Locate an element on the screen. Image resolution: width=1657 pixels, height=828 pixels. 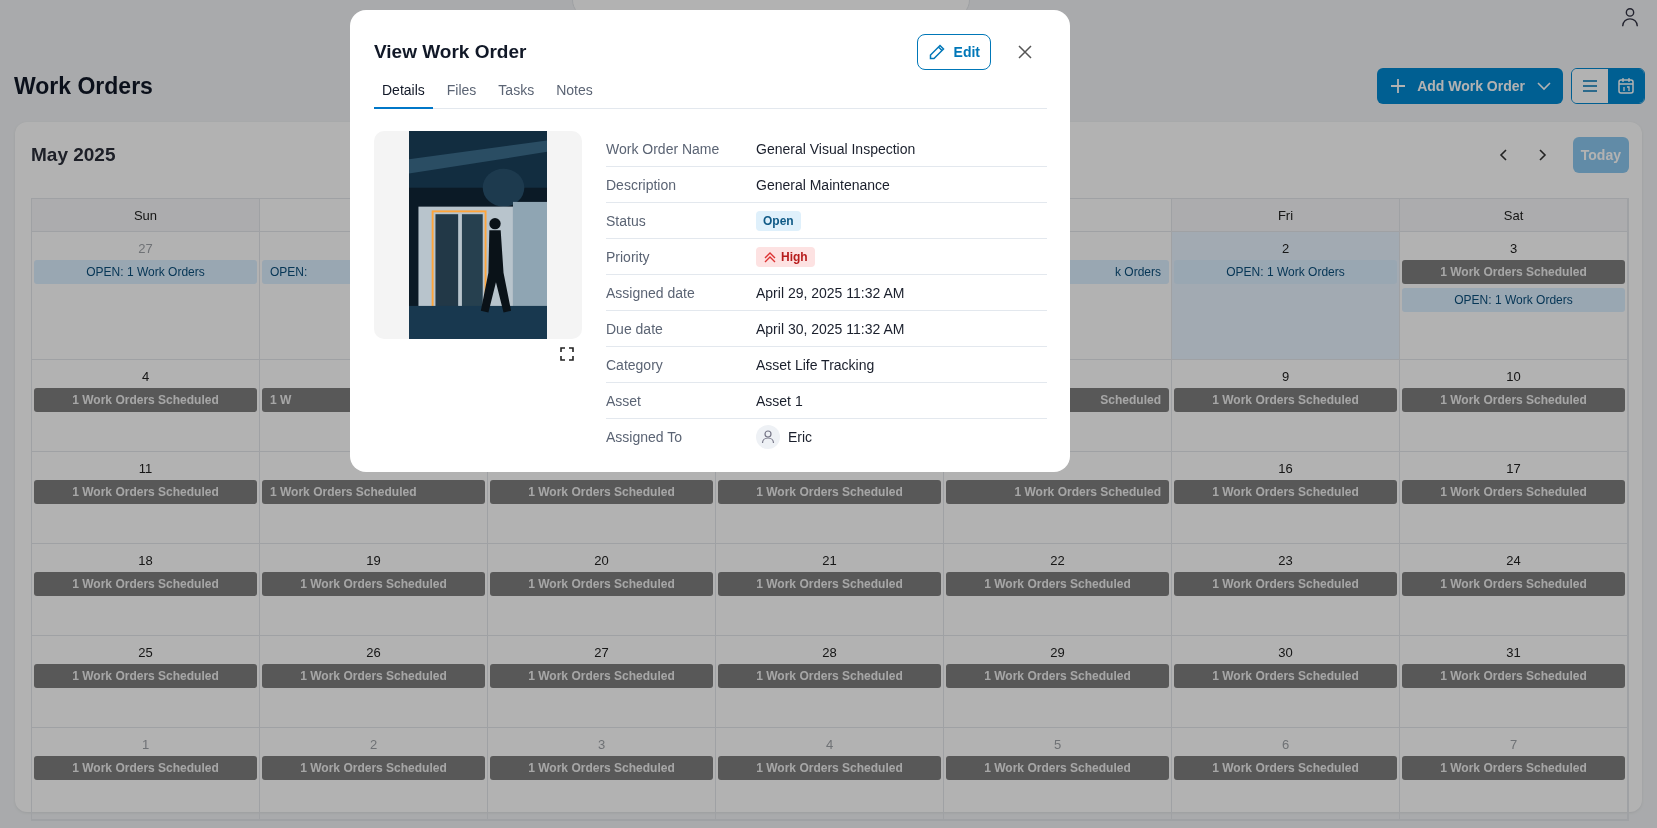
field-label: Category is located at coordinates (635, 364).